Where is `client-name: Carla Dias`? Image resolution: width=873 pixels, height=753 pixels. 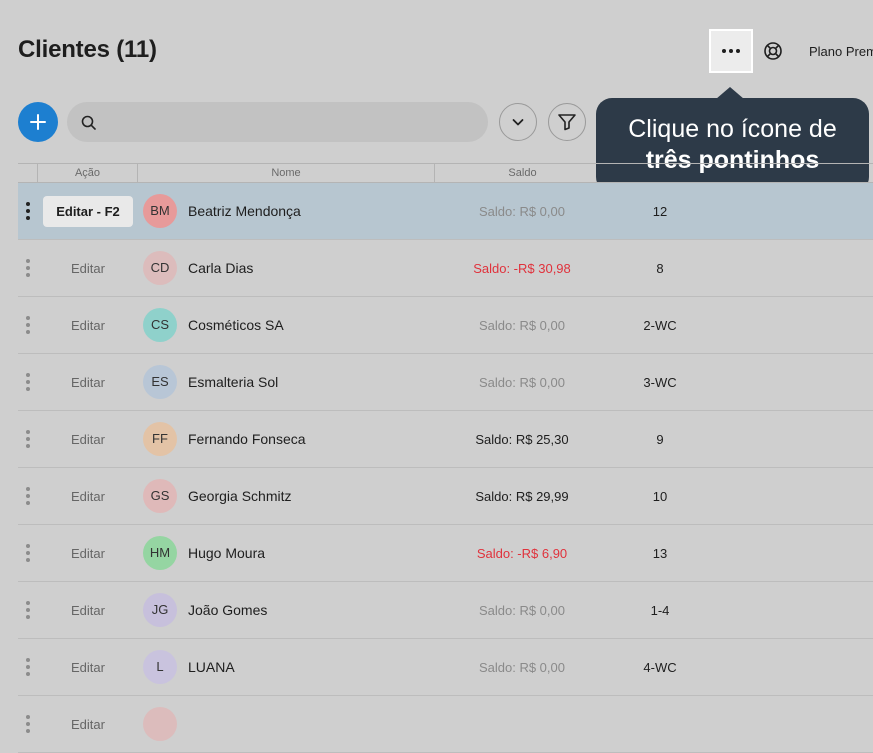
client-name: Carla Dias is located at coordinates (220, 268).